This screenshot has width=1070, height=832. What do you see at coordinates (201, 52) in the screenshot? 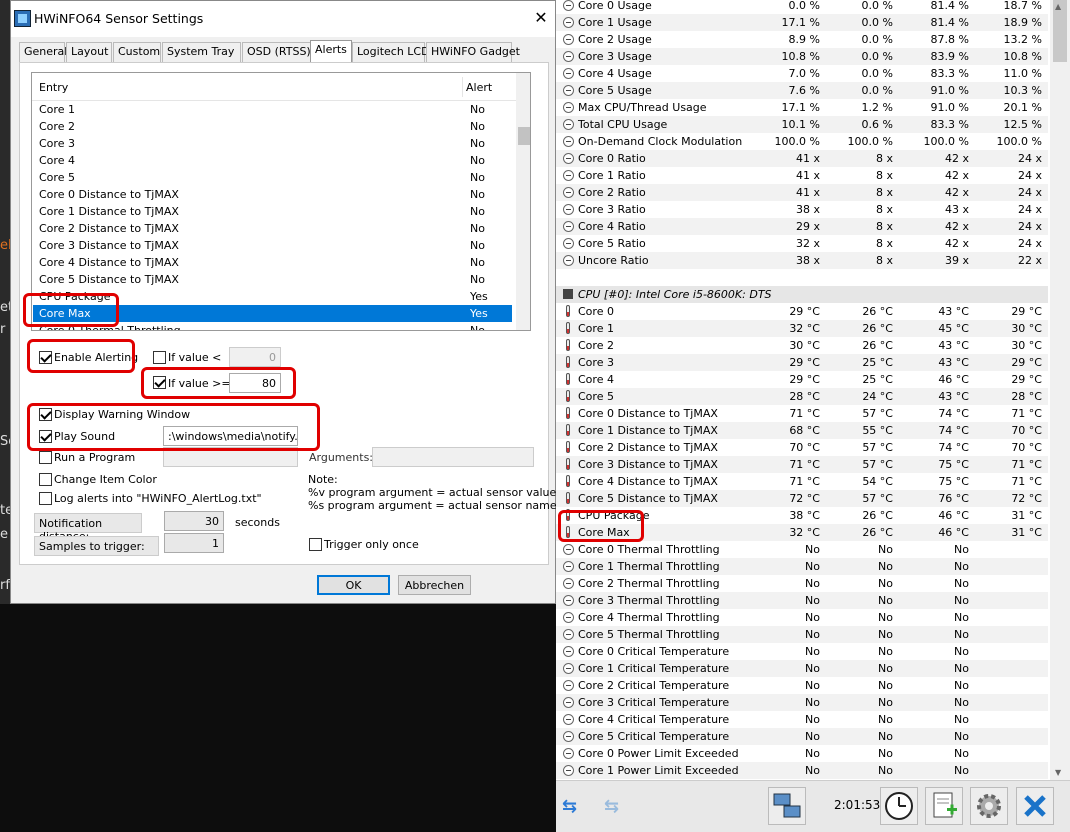
I see `tab-system-tray: System Tray` at bounding box center [201, 52].